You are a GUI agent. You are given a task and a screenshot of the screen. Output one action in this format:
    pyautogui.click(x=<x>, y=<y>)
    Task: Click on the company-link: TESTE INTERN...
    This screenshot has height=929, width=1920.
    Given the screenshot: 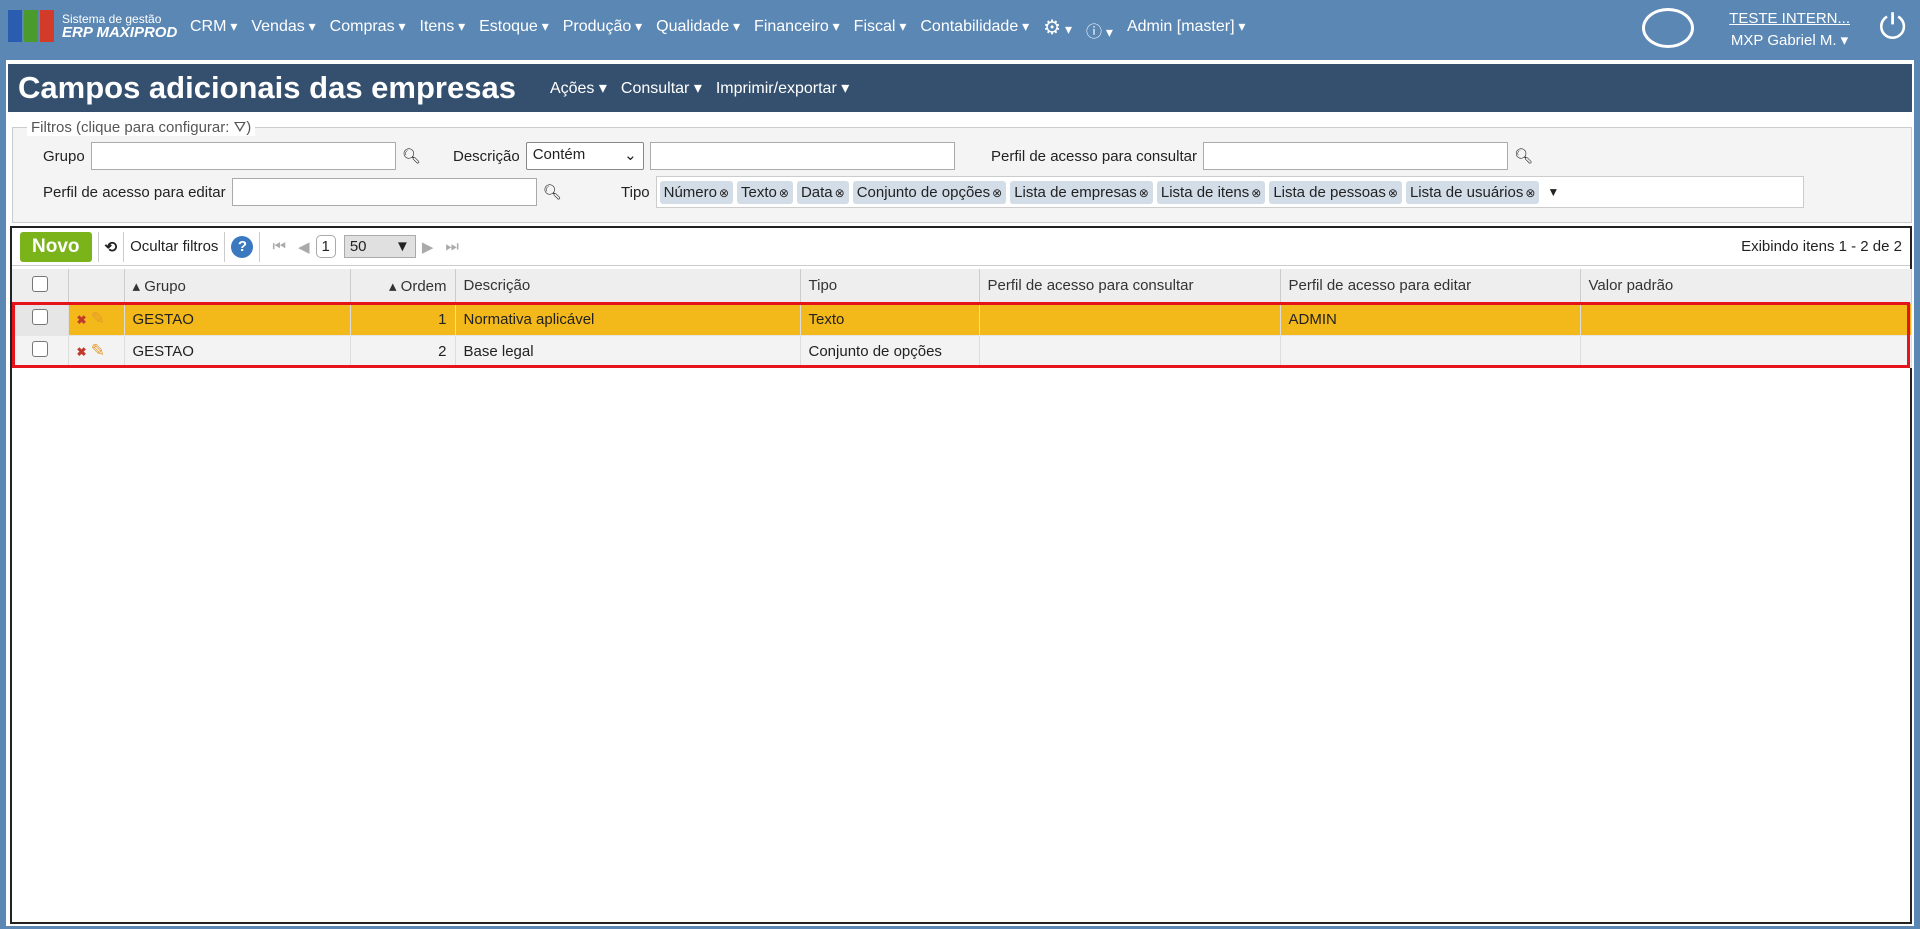 What is the action you would take?
    pyautogui.click(x=1789, y=18)
    